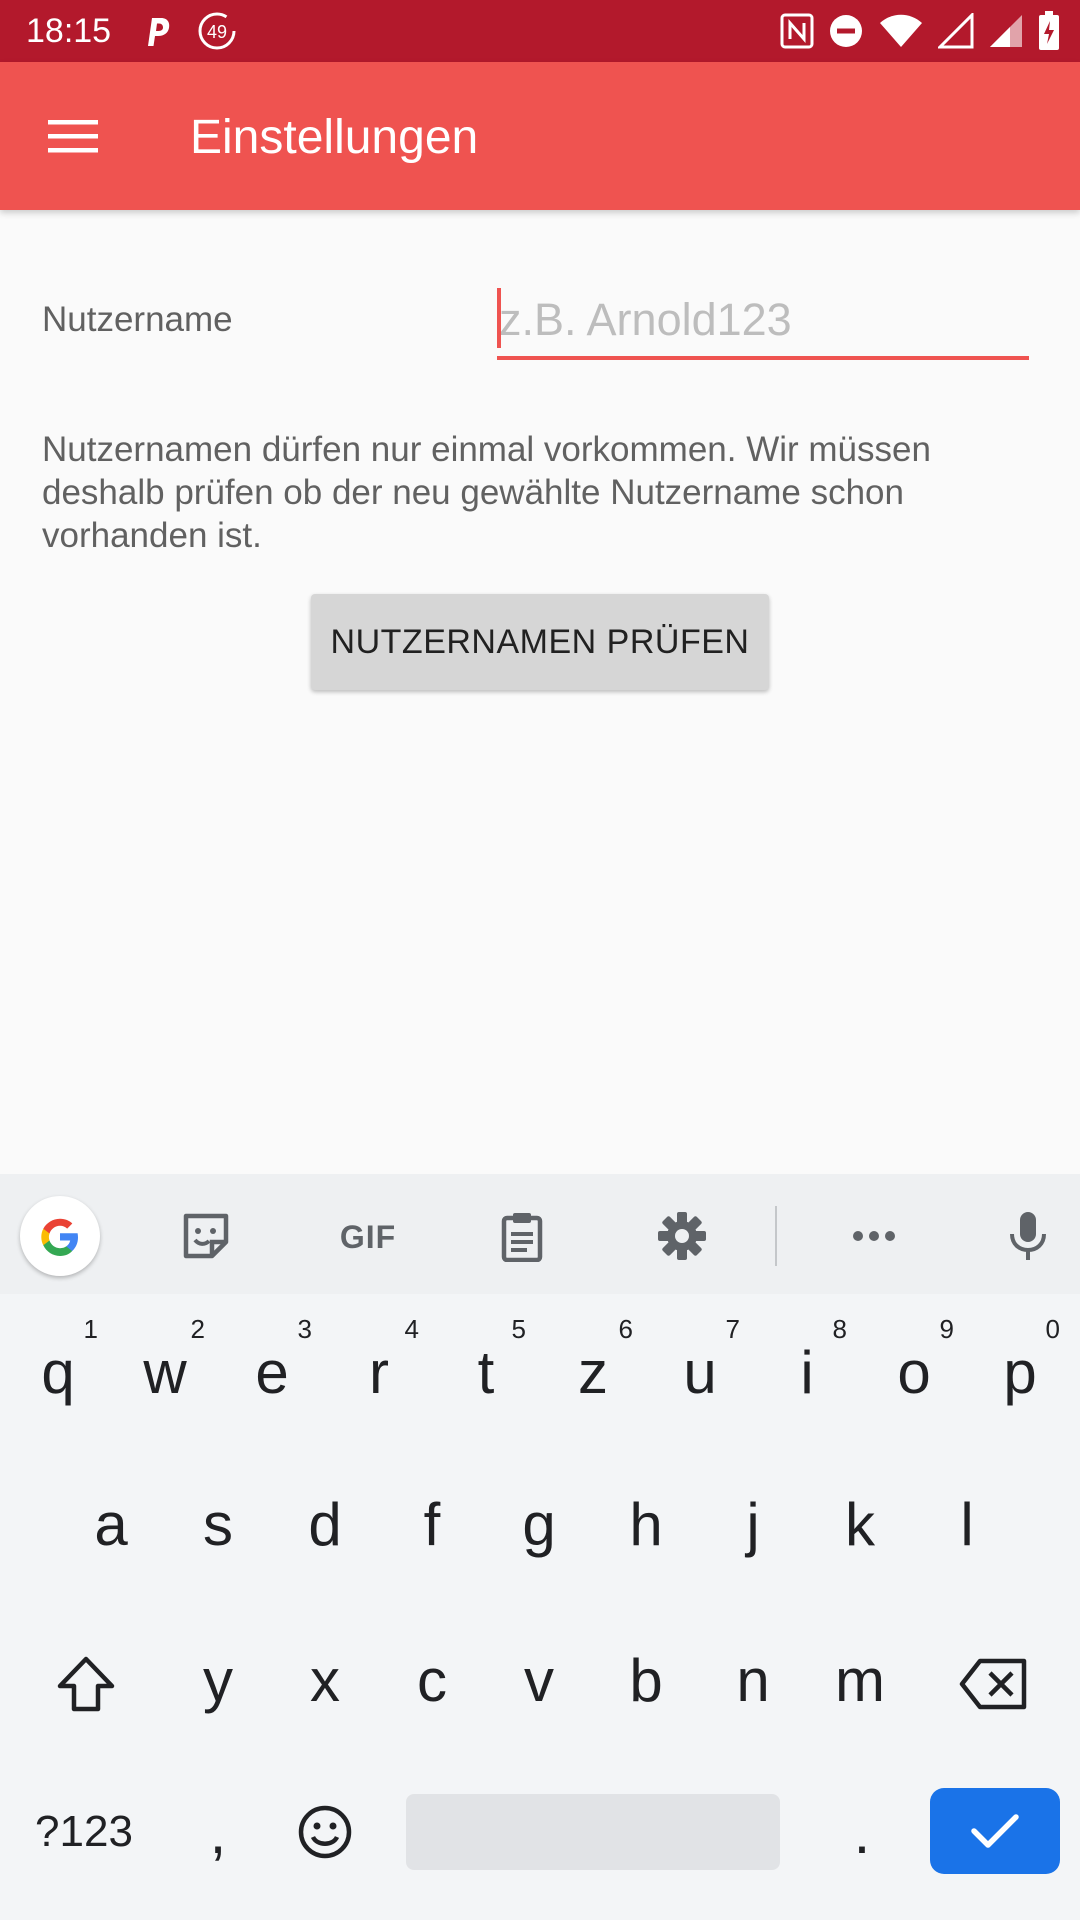 The image size is (1080, 1920). I want to click on key-n: n, so click(753, 1680).